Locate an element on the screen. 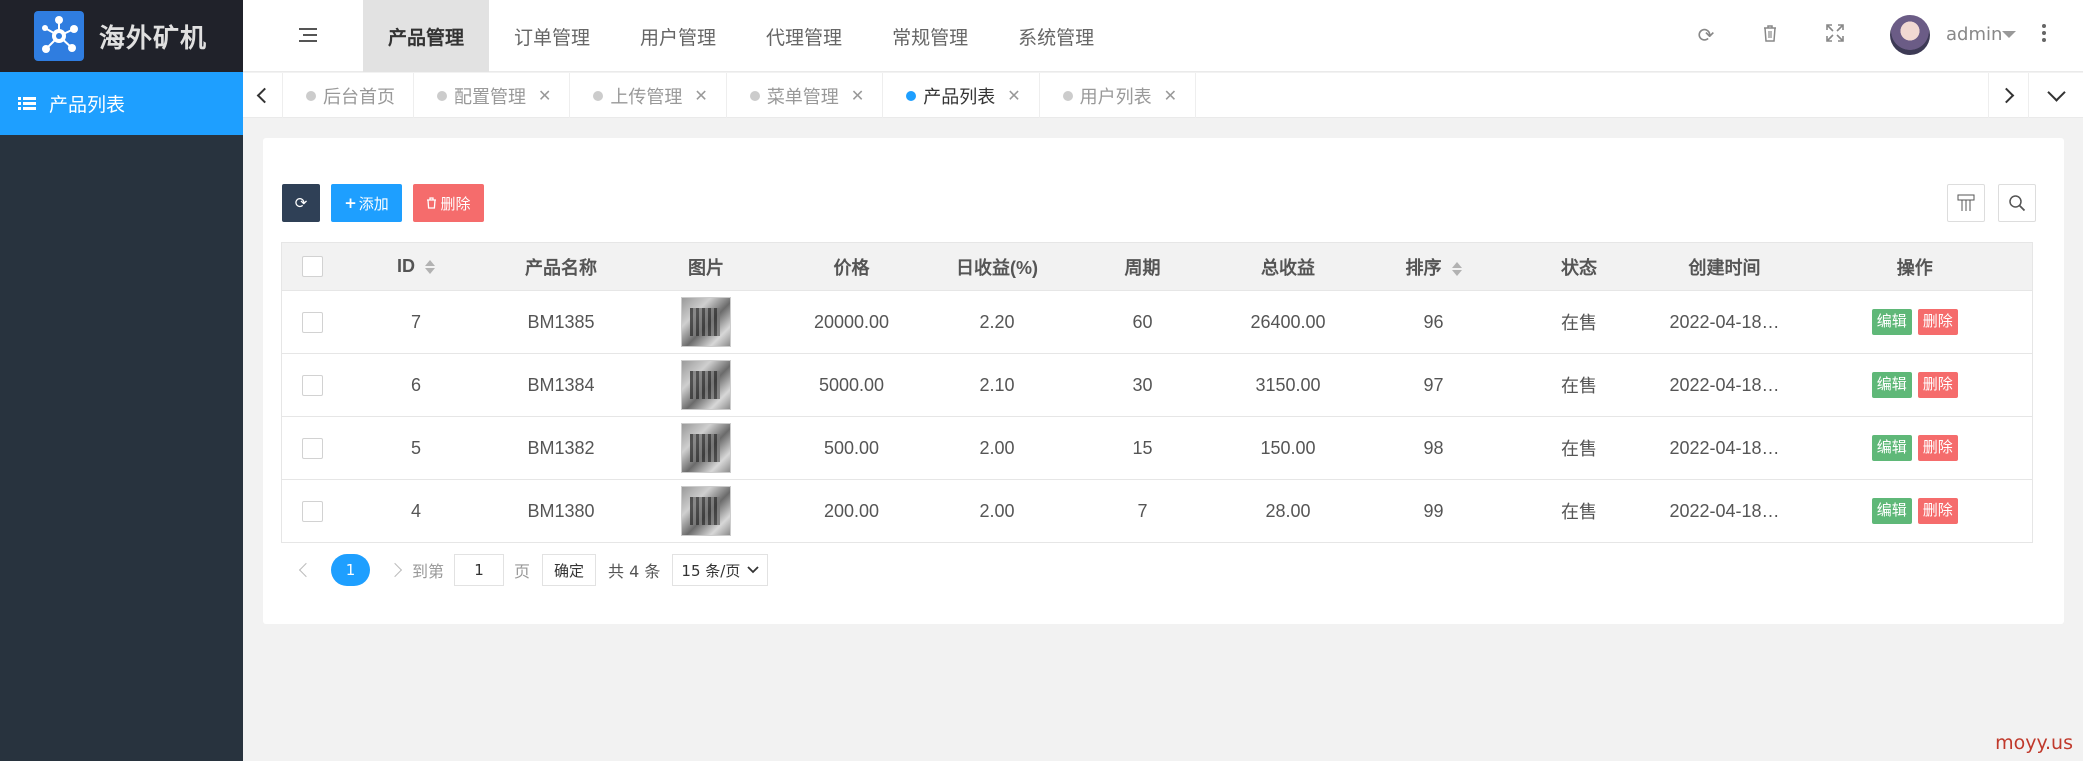  cell-status: 在售 is located at coordinates (1579, 448).